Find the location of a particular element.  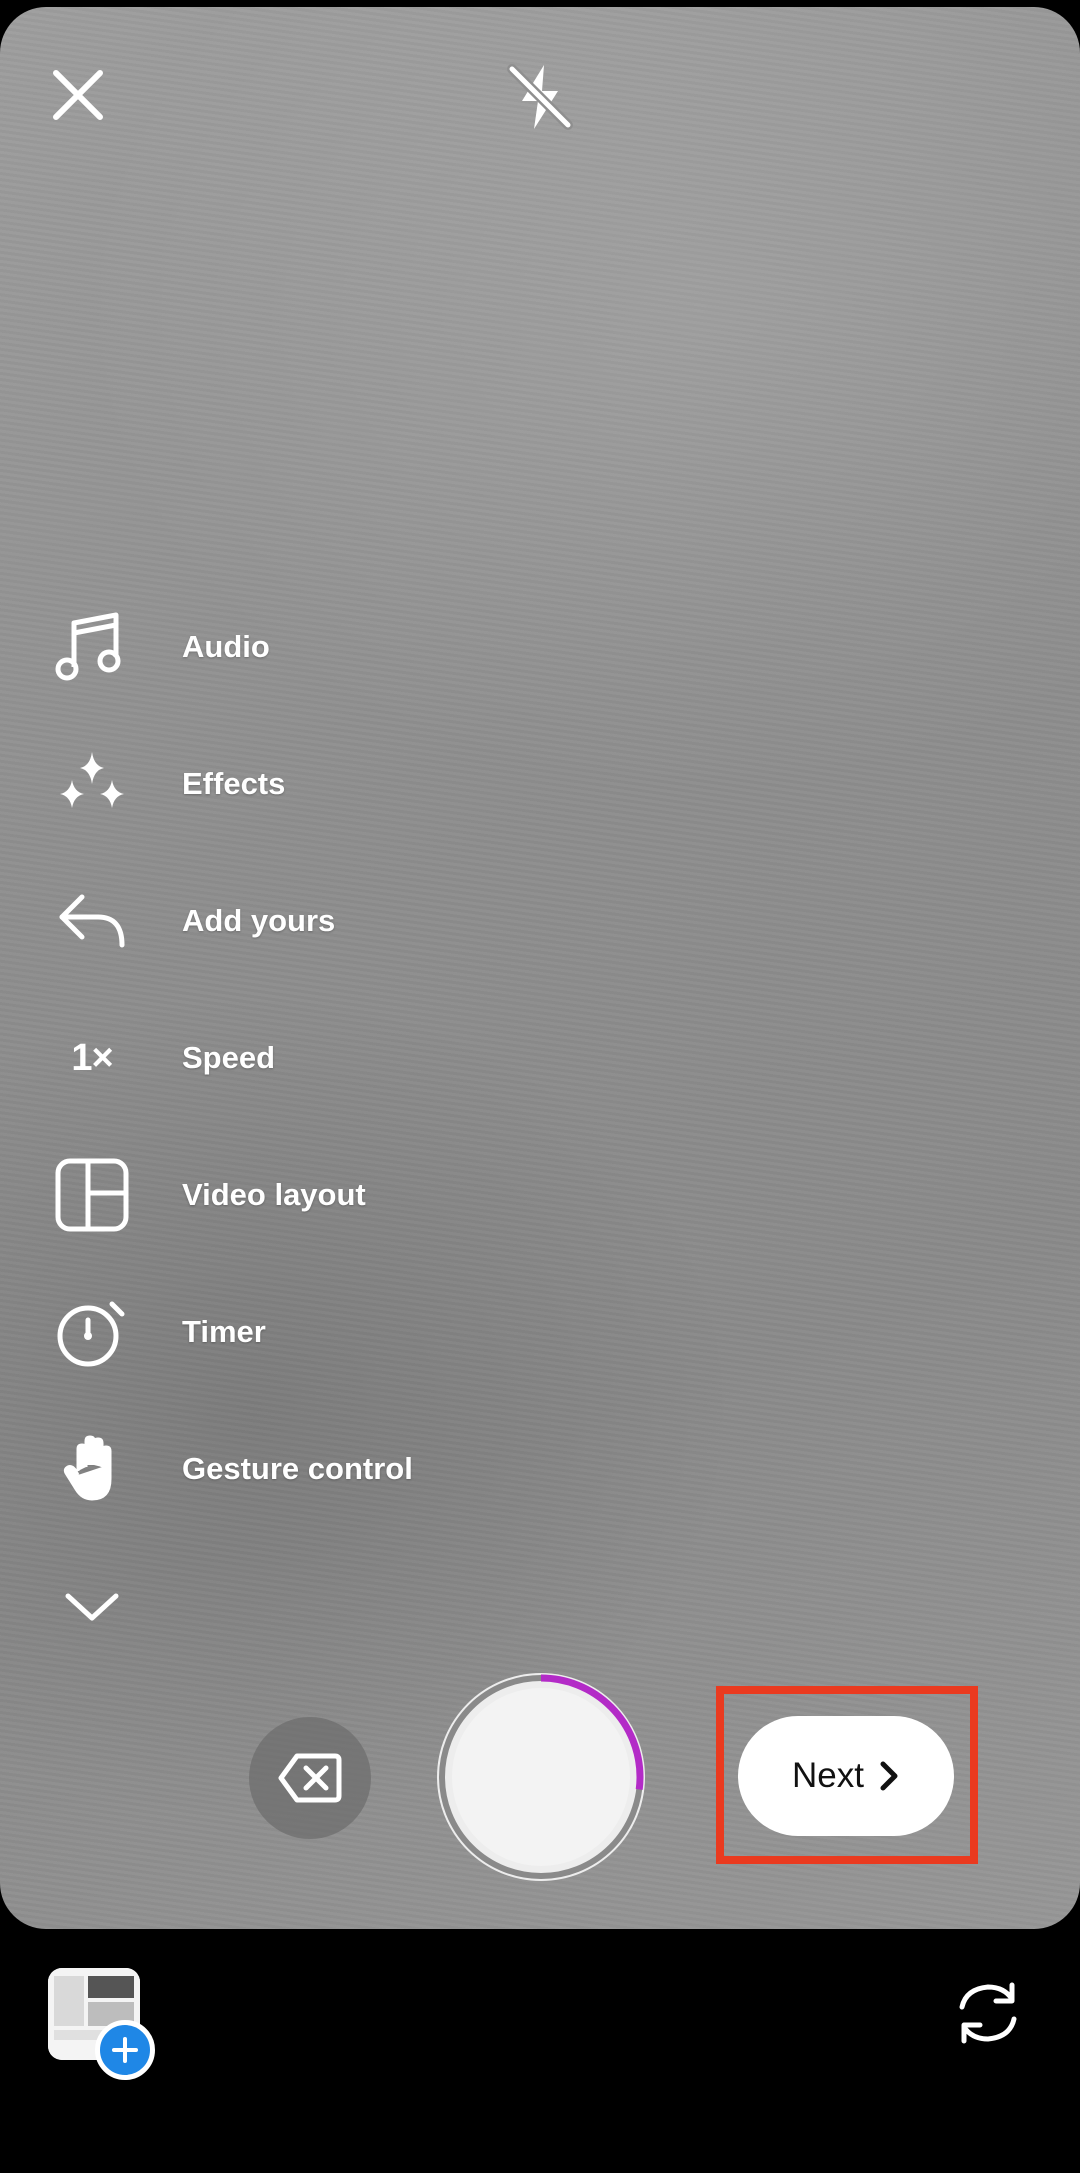

tool-add-yours: Add yours is located at coordinates (300, 921).